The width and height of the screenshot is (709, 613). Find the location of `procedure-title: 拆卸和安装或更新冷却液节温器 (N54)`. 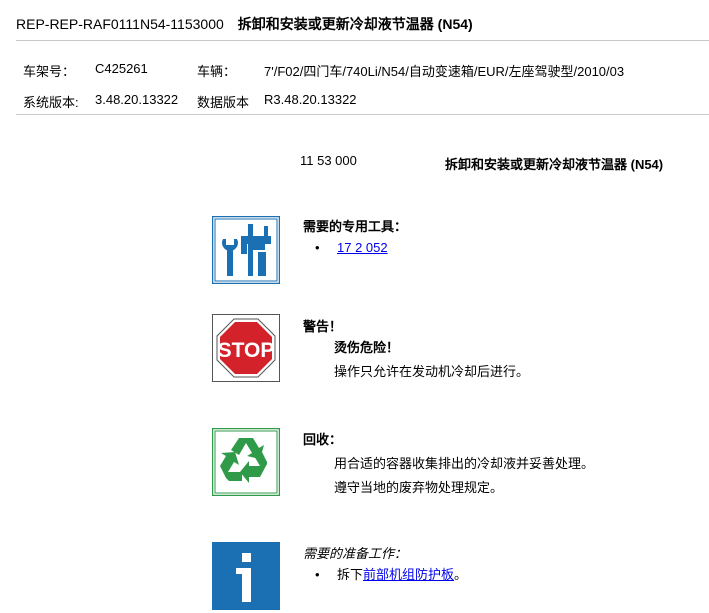

procedure-title: 拆卸和安装或更新冷却液节温器 (N54) is located at coordinates (554, 164).